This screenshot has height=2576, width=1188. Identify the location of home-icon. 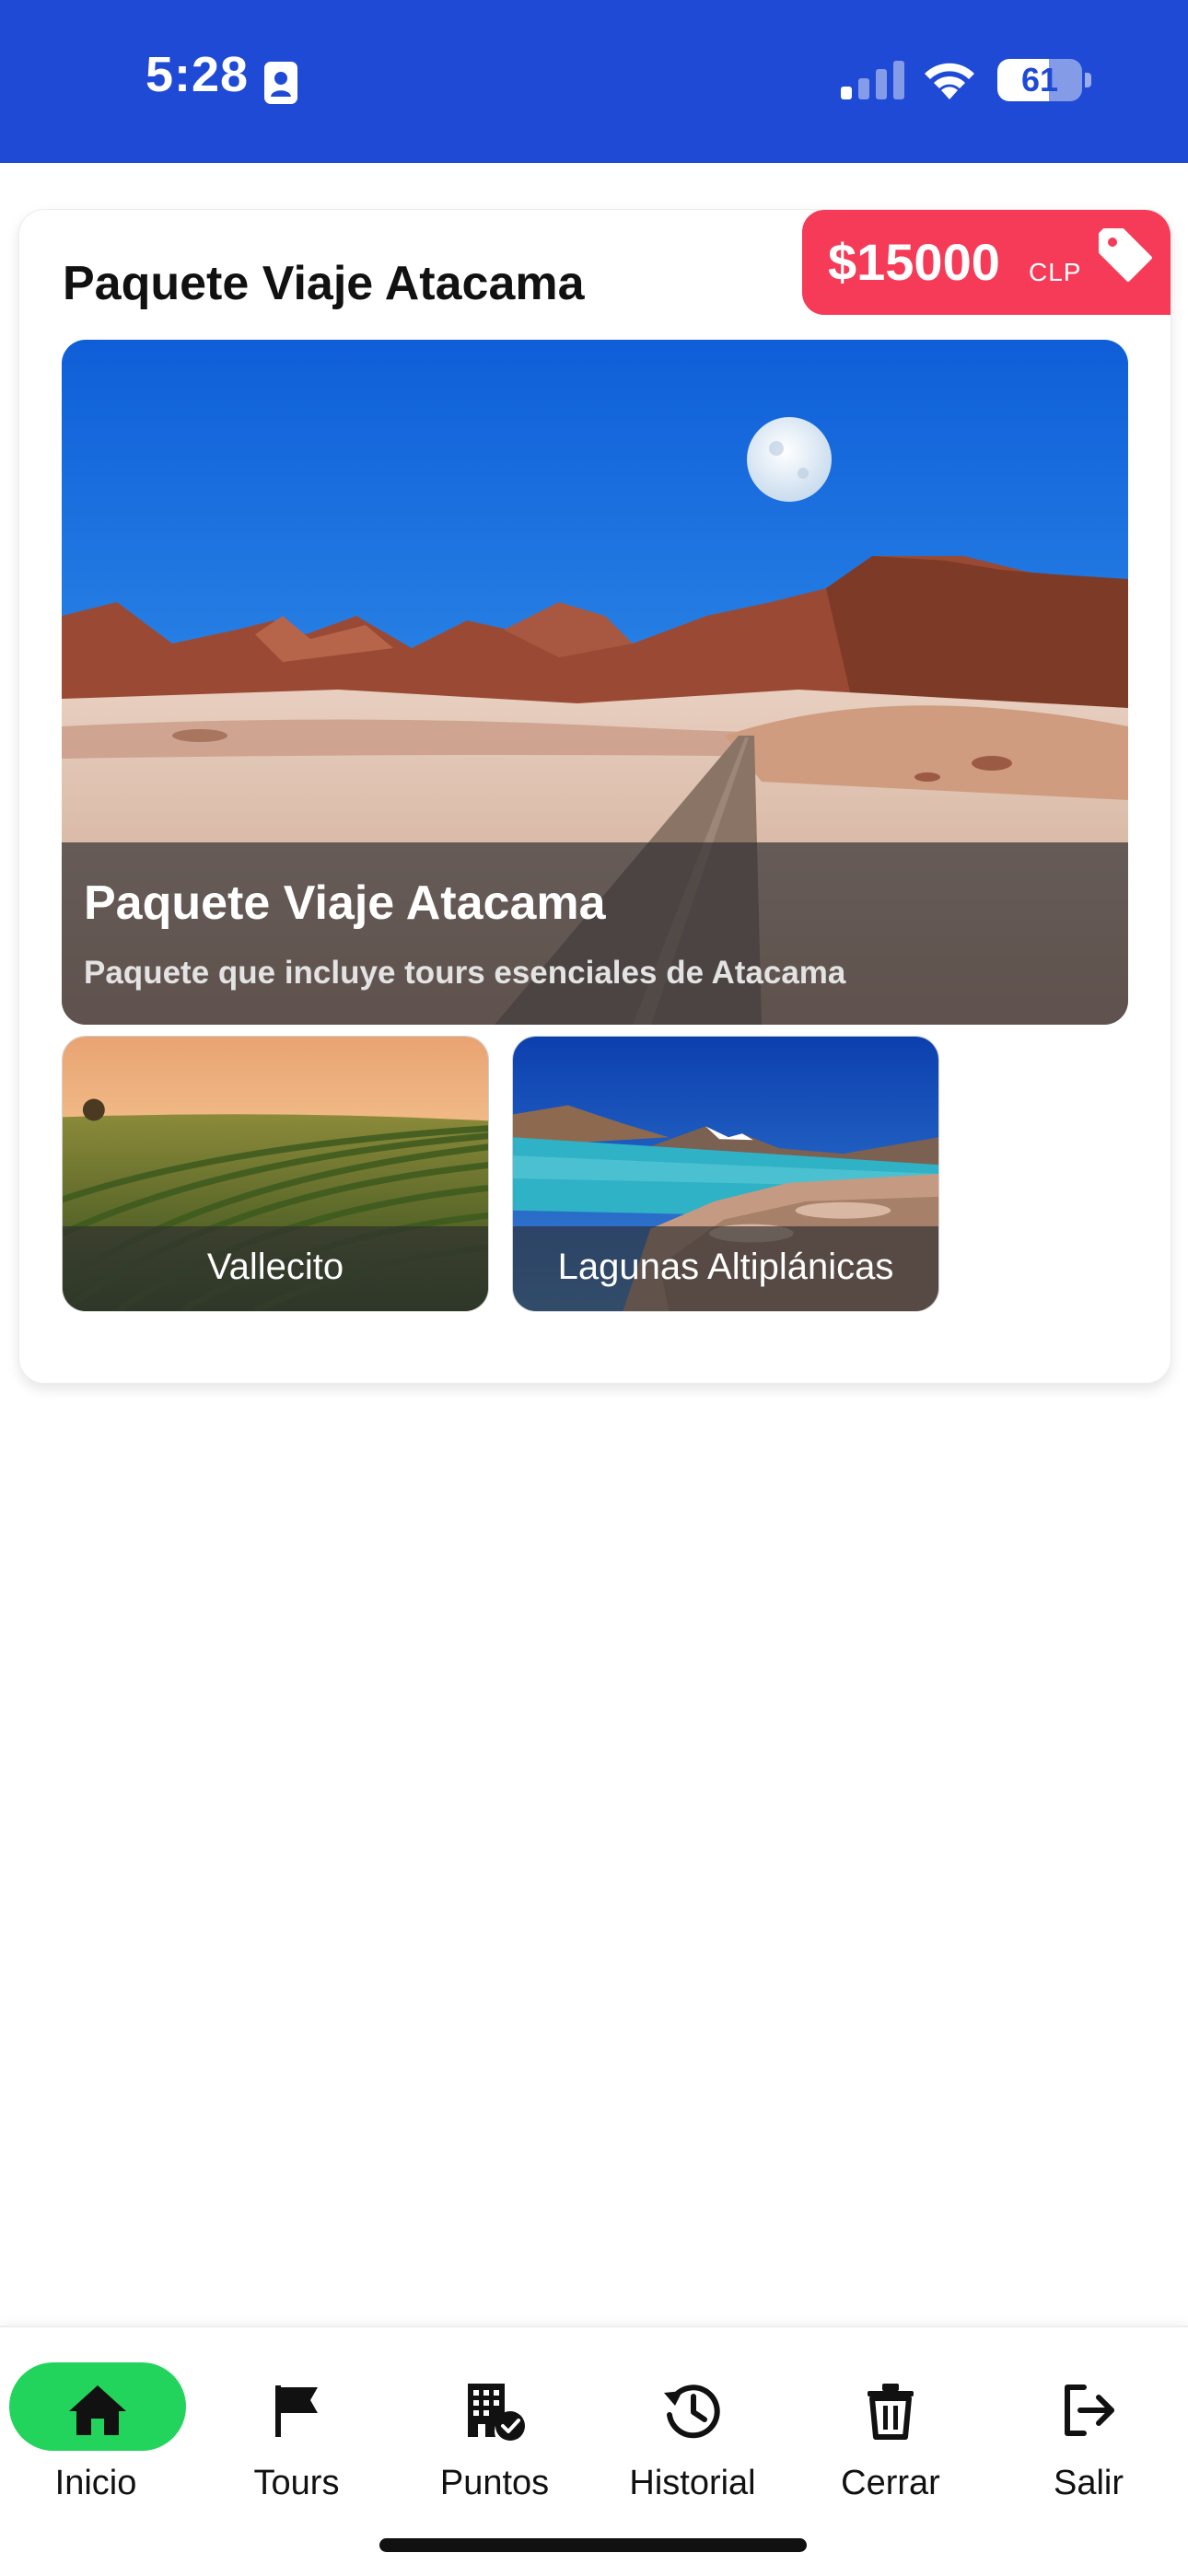
(97, 2410).